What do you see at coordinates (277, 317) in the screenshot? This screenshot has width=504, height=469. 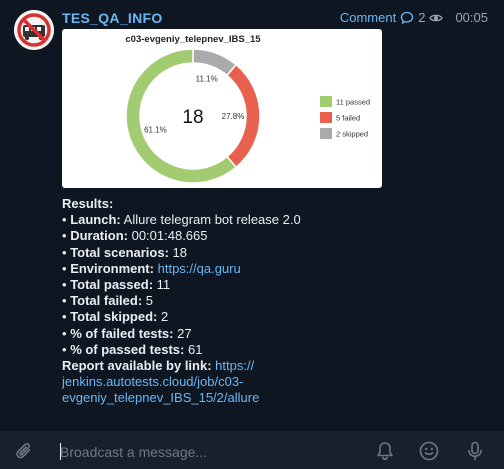 I see `results-item: • Total skipped: 2` at bounding box center [277, 317].